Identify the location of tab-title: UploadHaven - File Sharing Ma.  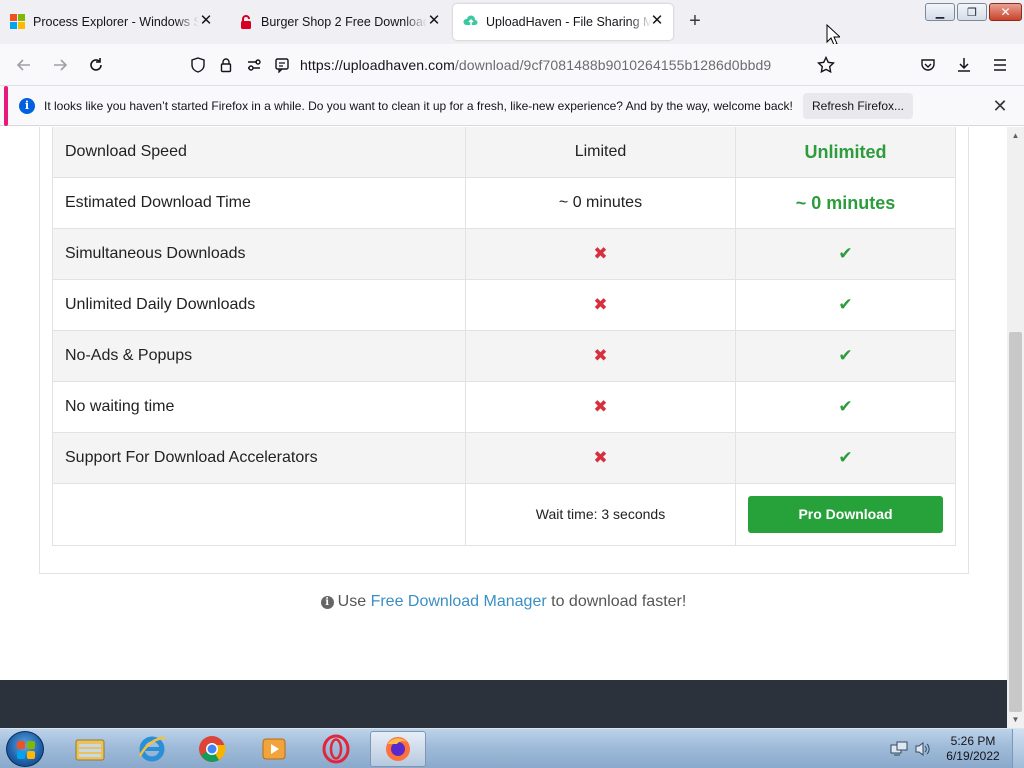
(569, 22).